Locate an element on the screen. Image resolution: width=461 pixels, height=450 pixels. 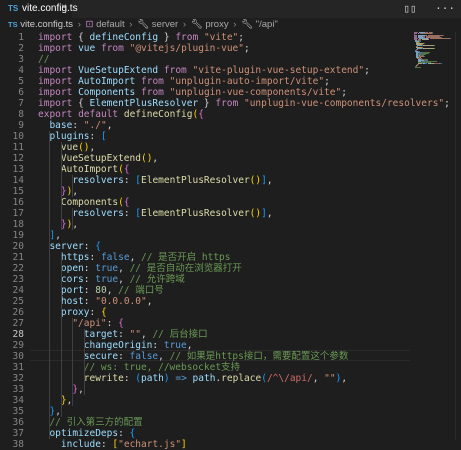
line-number: 27 is located at coordinates (18, 323).